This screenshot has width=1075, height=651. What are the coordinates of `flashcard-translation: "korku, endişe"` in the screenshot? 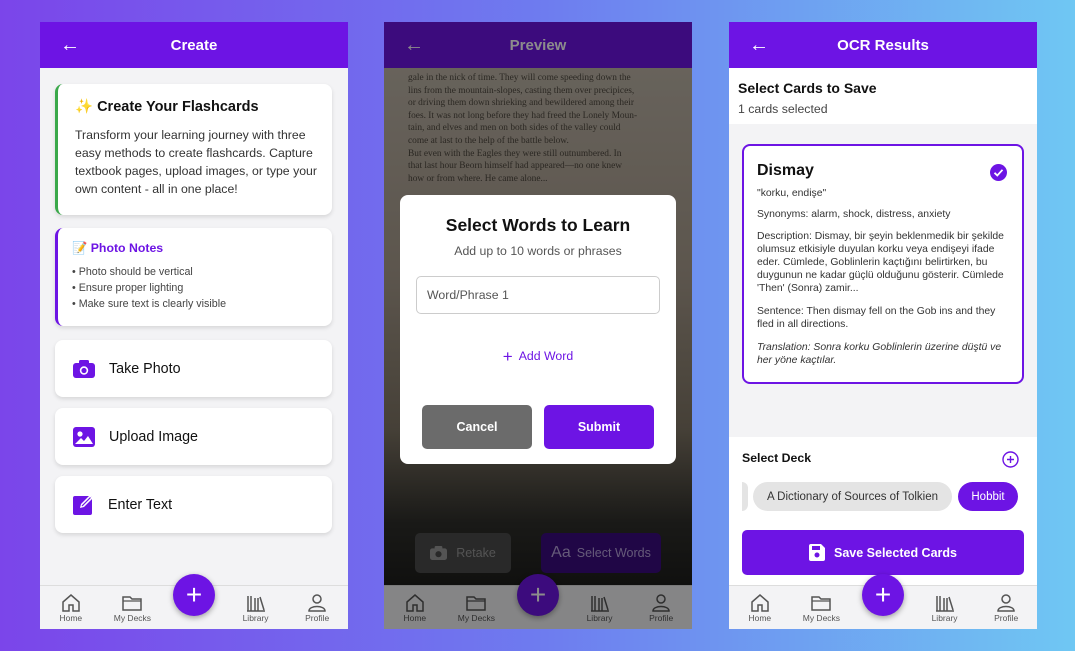 It's located at (792, 193).